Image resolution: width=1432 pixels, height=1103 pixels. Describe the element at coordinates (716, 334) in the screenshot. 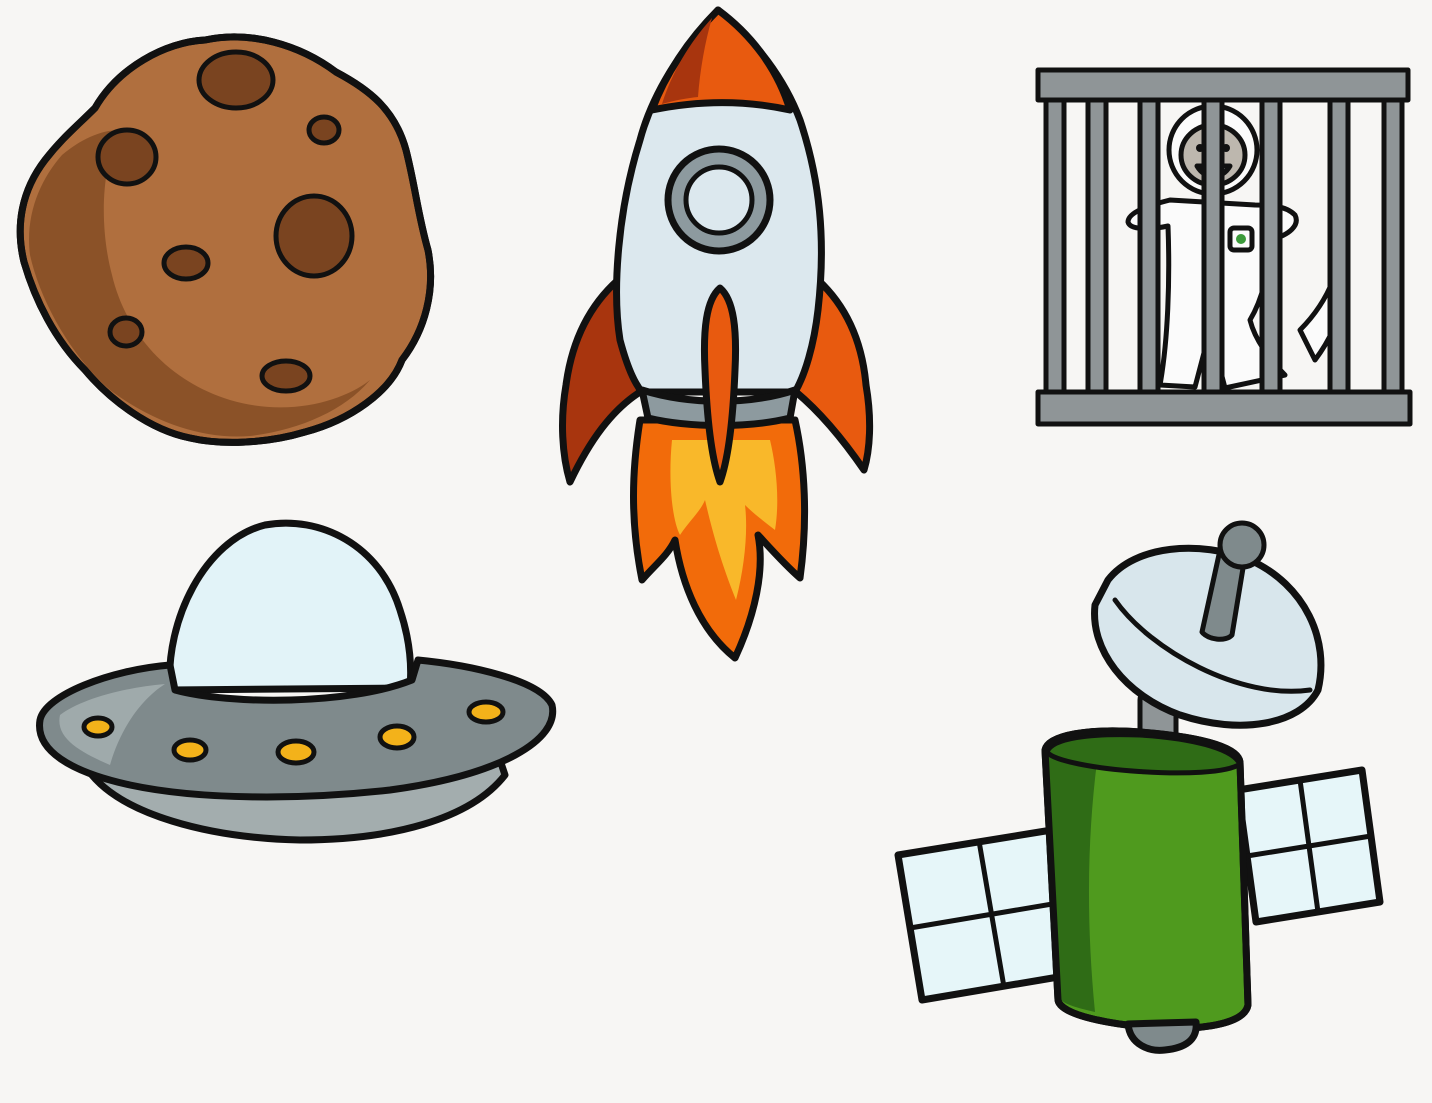

I see `rocket-icon` at that location.